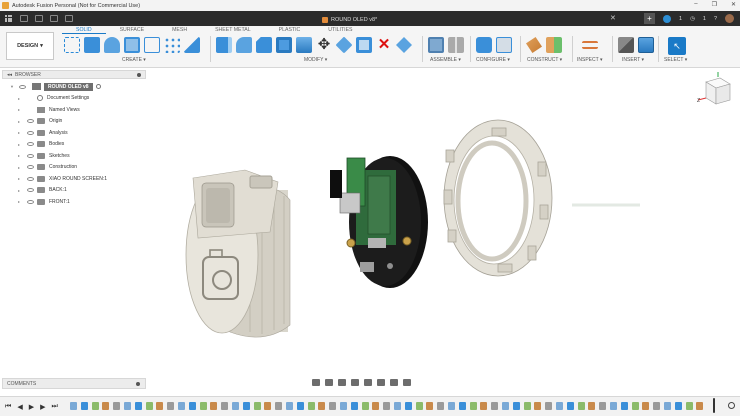 This screenshot has width=740, height=416. Describe the element at coordinates (98, 87) in the screenshot. I see `activate-radio-icon` at that location.